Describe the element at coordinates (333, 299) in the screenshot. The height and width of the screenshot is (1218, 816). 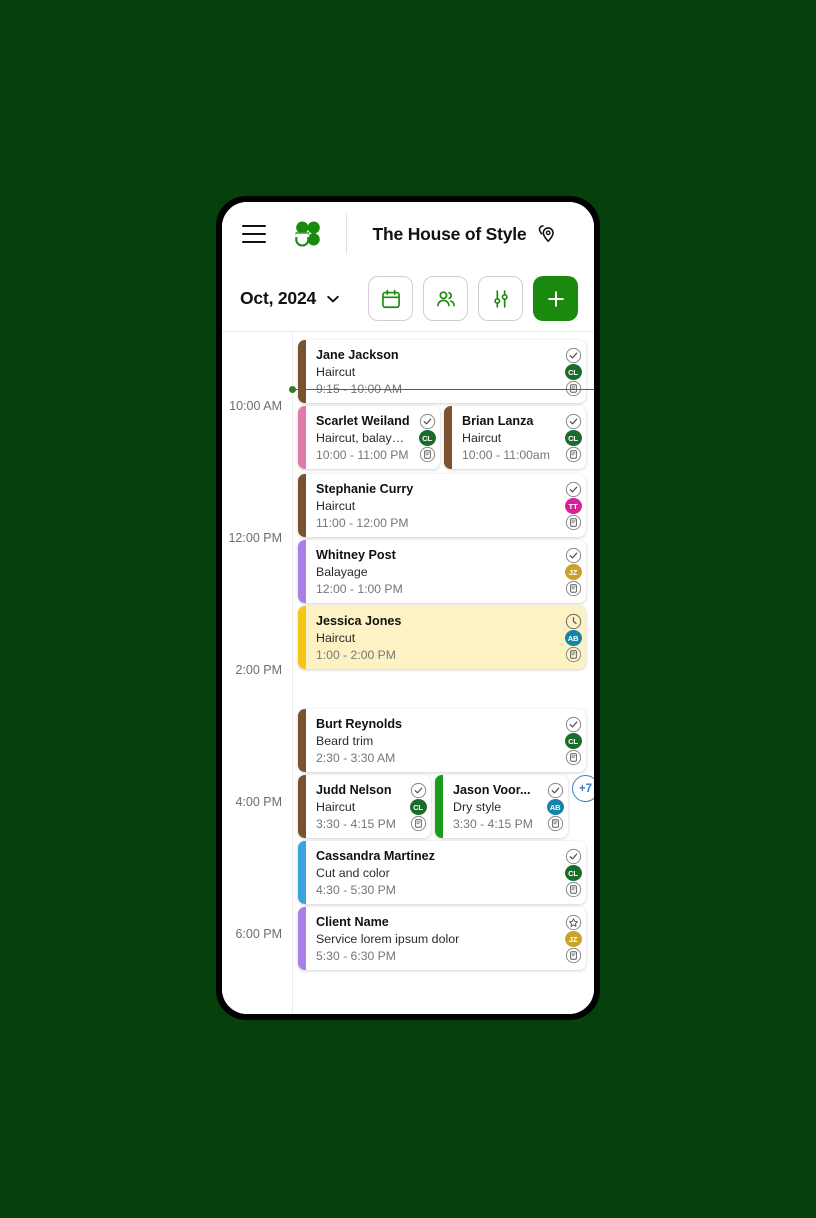
I see `chevron-down-icon` at that location.